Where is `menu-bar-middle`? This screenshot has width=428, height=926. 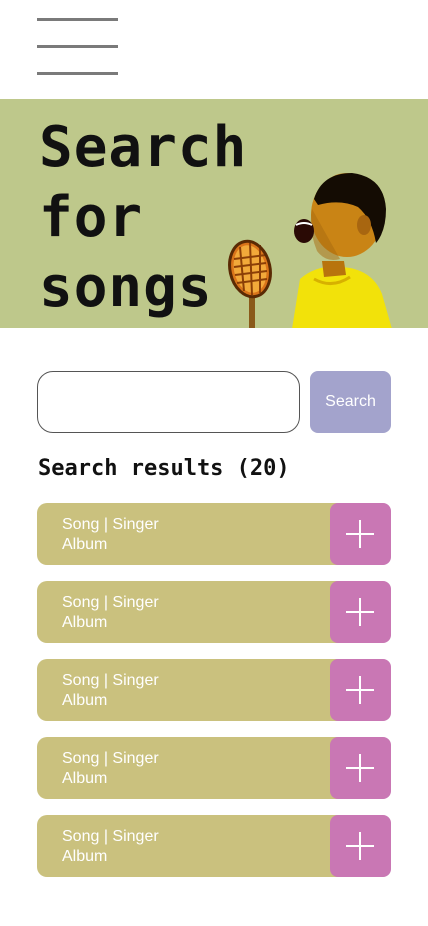 menu-bar-middle is located at coordinates (77, 46).